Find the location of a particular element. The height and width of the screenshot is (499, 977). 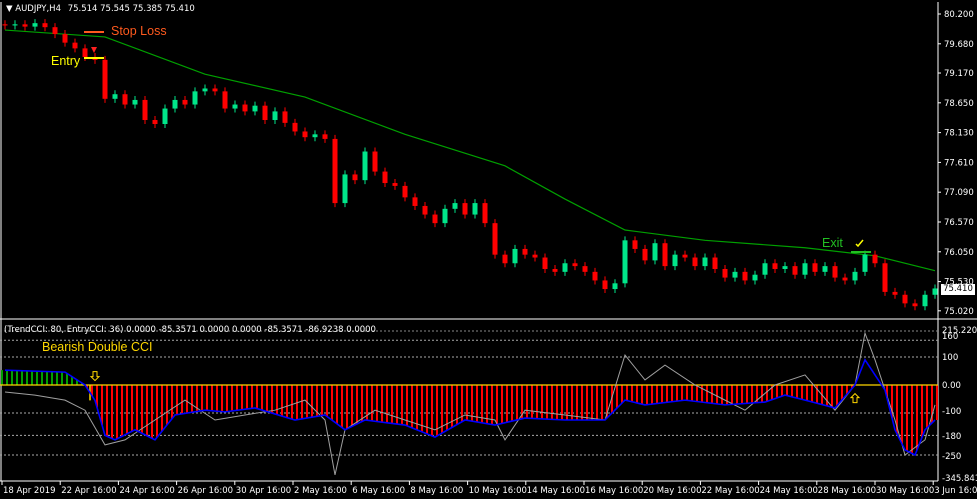

date-tick-label: 18 Apr 2019 is located at coordinates (29, 491).